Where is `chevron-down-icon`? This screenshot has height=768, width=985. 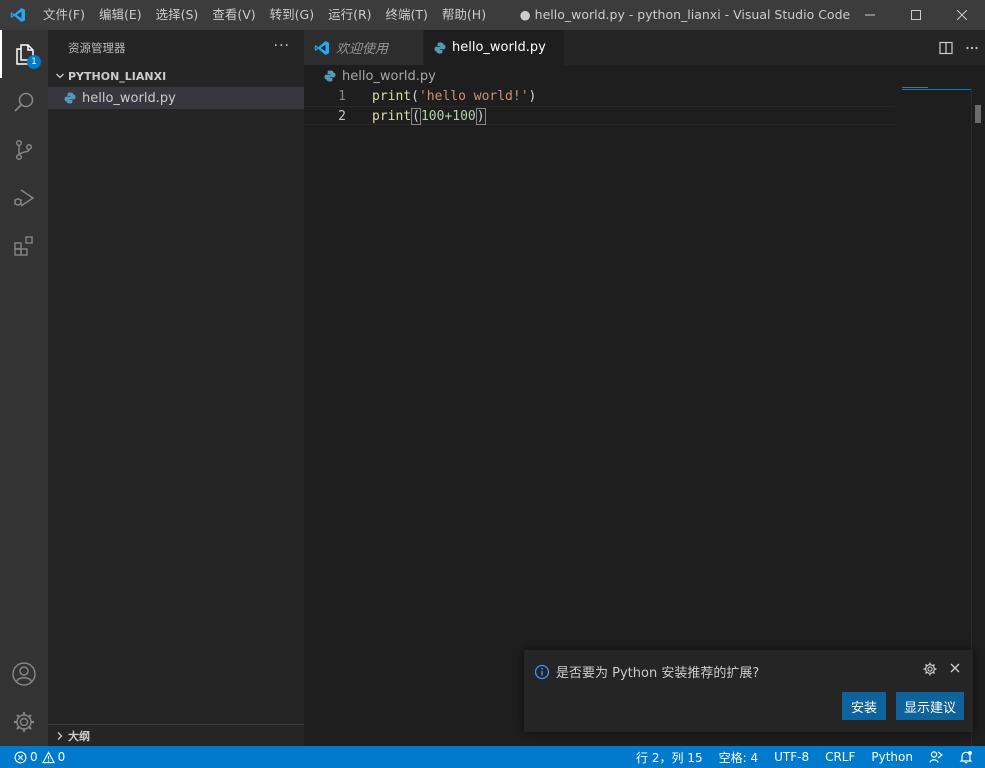 chevron-down-icon is located at coordinates (60, 76).